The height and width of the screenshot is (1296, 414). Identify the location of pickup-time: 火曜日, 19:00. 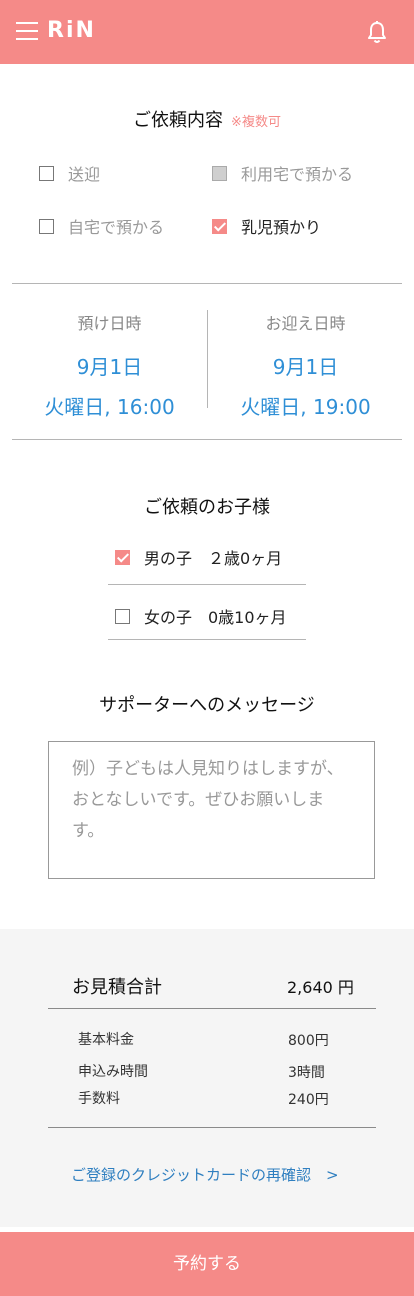
(305, 407).